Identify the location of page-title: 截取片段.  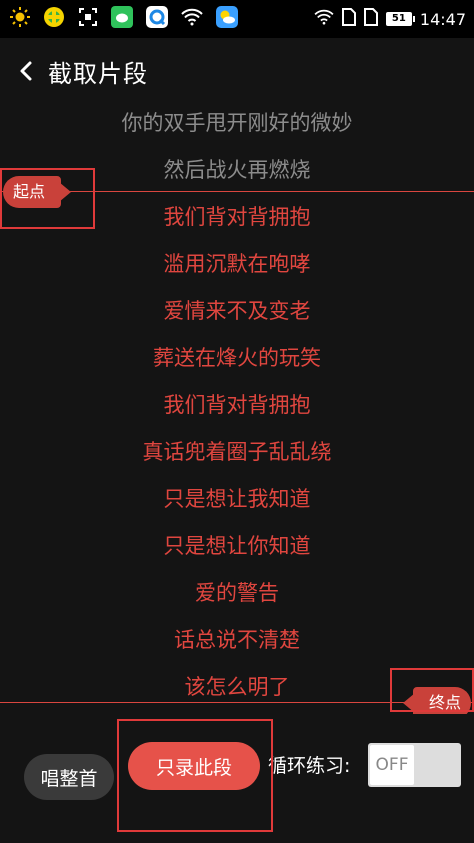
(98, 73).